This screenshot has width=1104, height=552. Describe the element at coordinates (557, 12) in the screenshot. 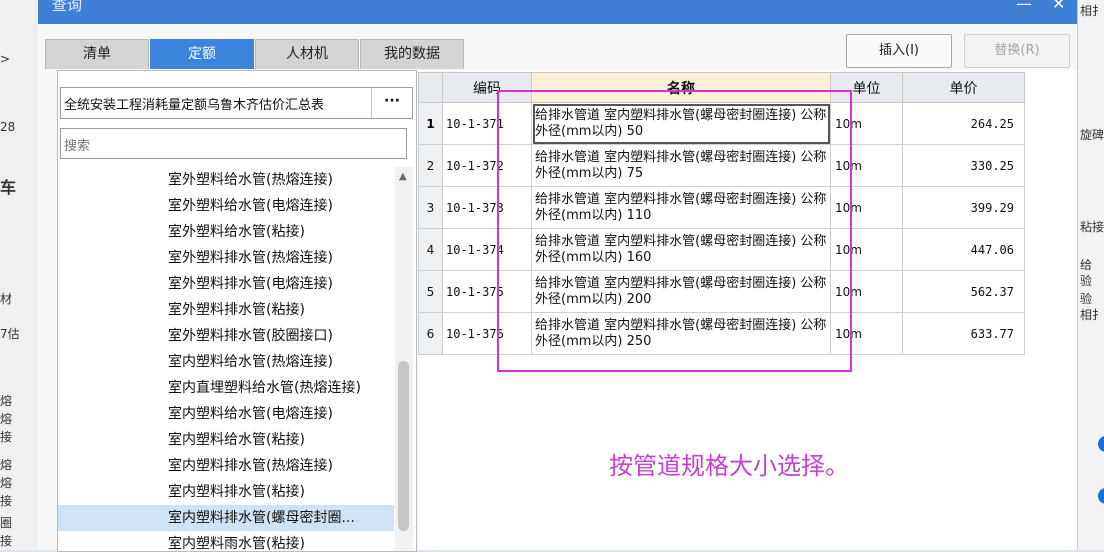

I see `dialog-title-bar: 查询 — ✕` at that location.